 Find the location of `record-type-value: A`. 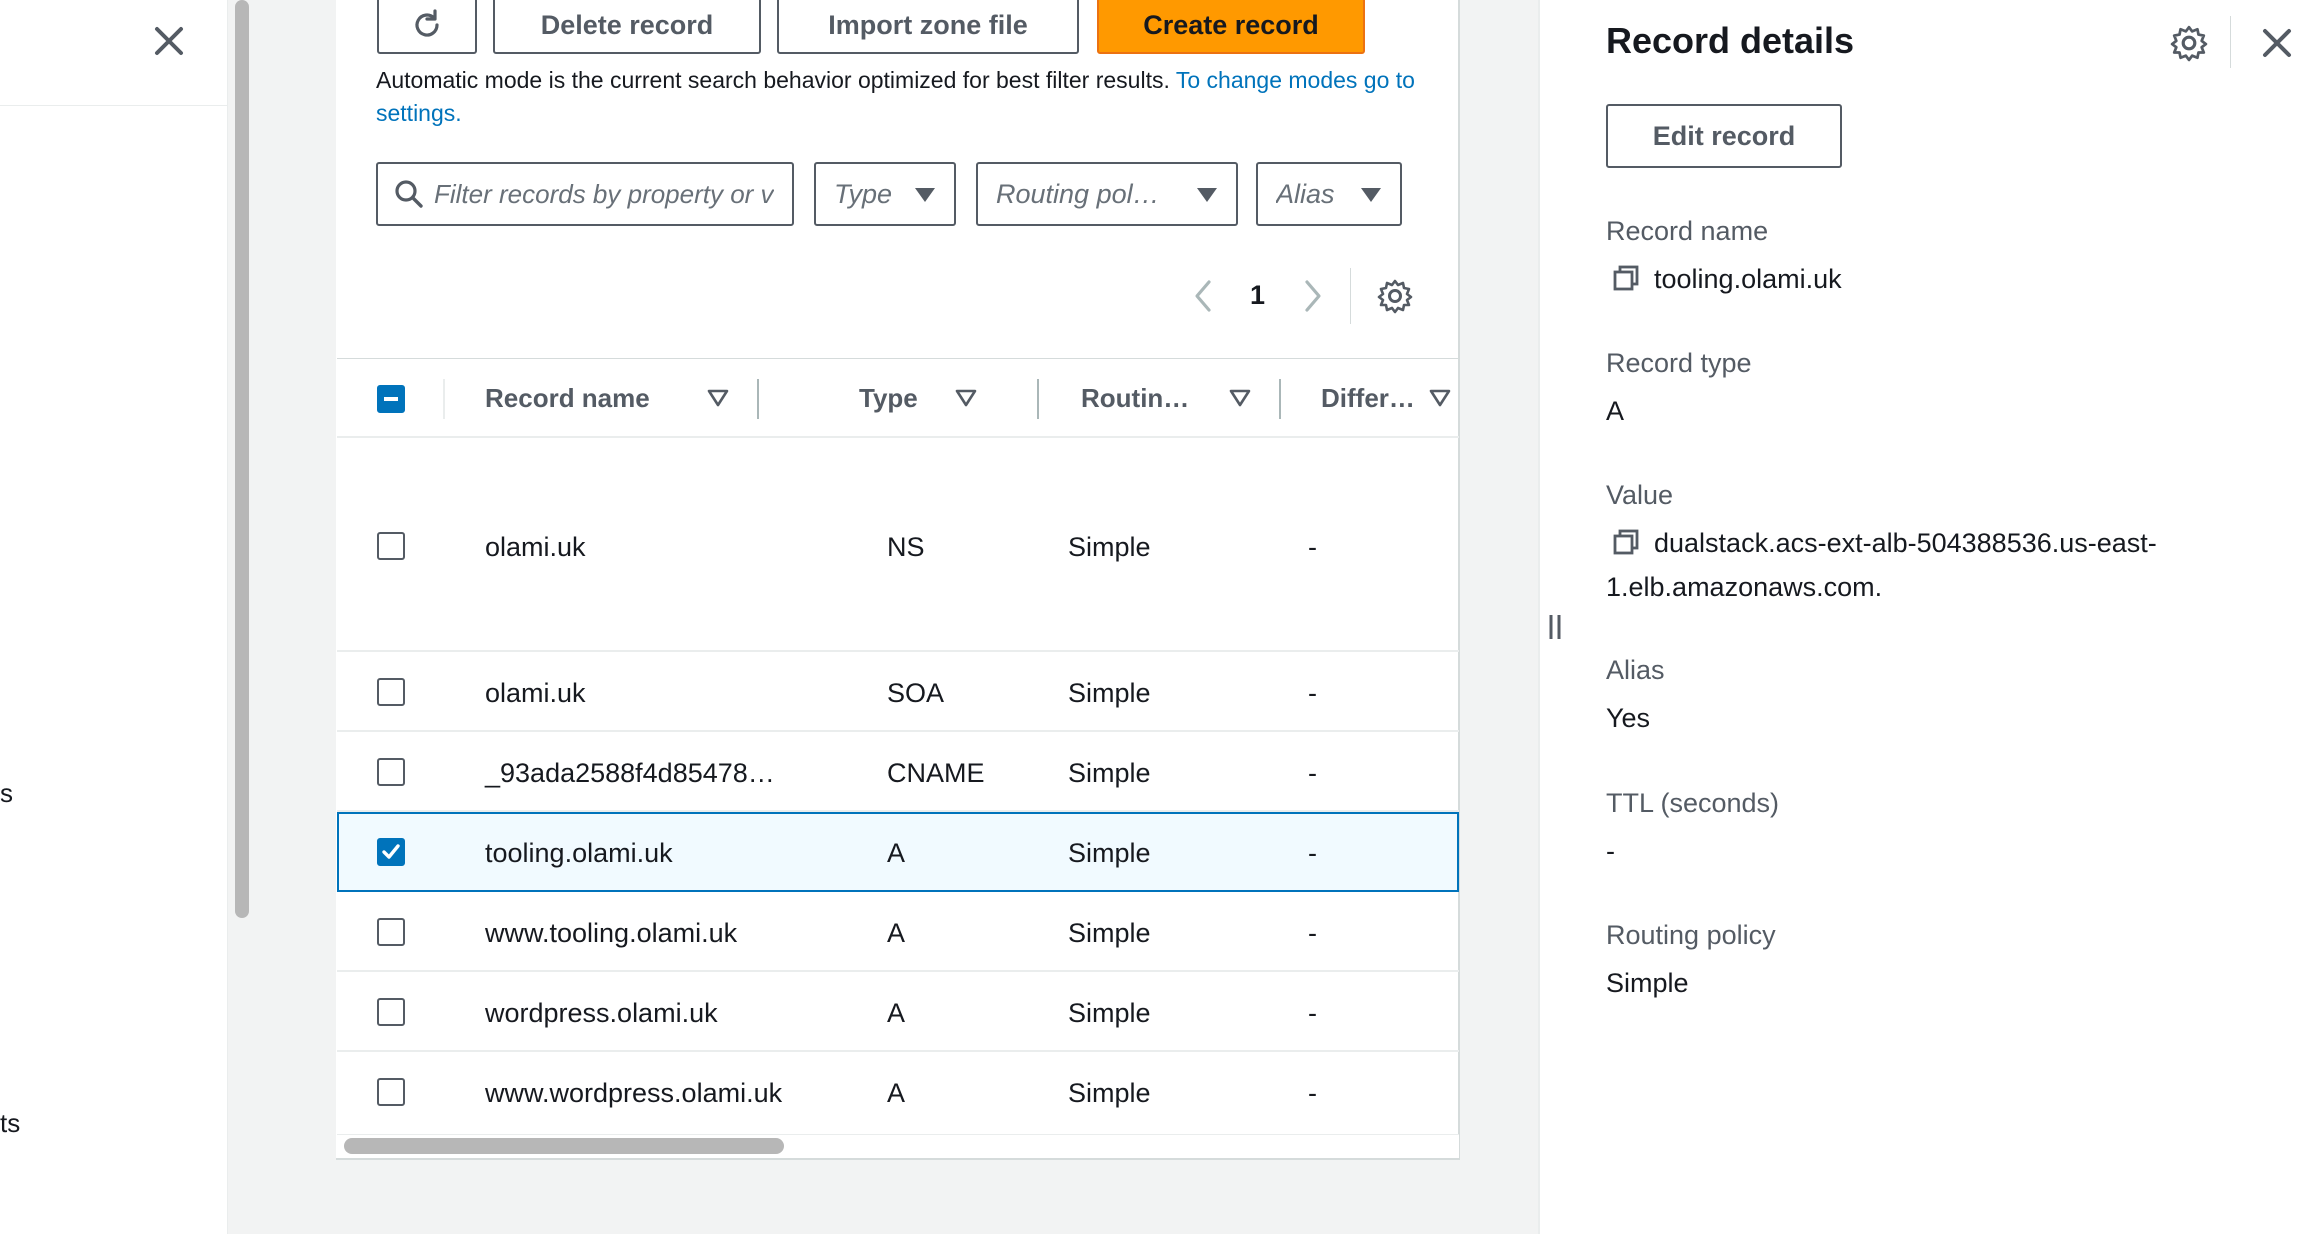

record-type-value: A is located at coordinates (1615, 411).